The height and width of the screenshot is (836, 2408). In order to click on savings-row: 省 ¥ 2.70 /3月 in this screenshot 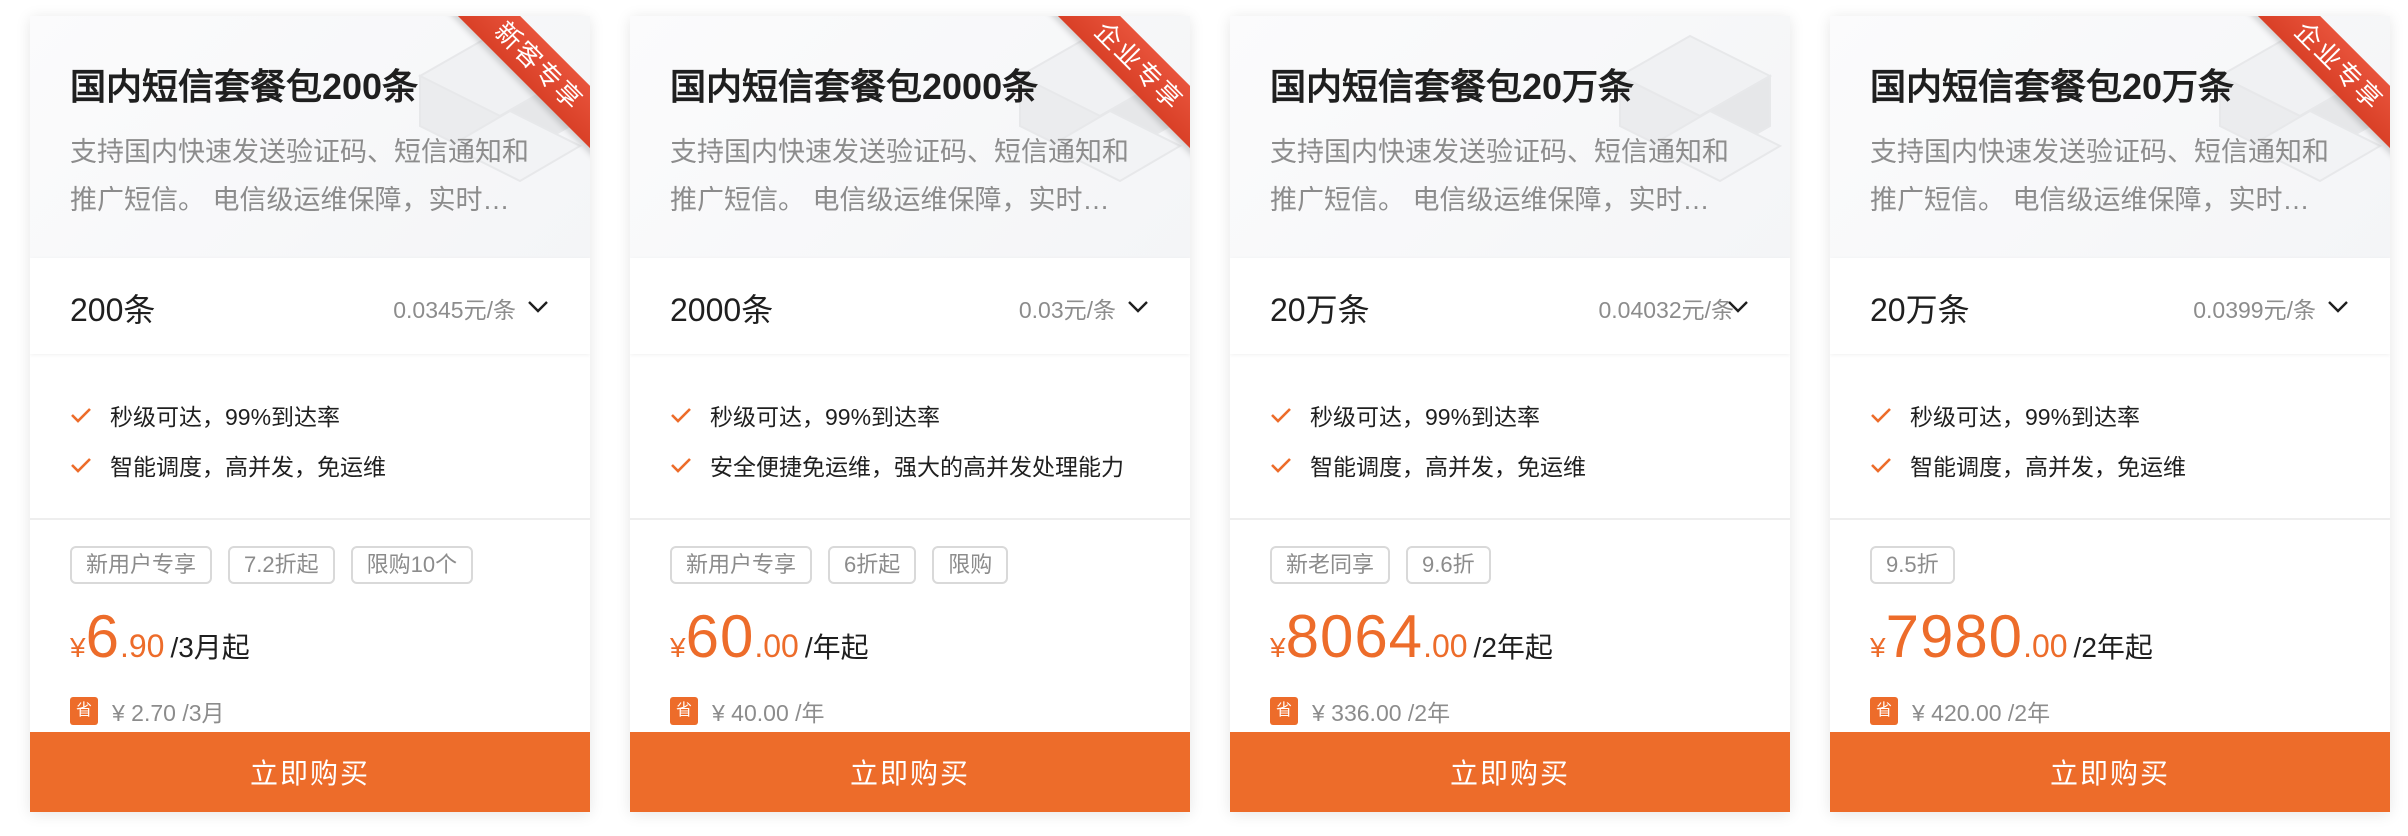, I will do `click(147, 711)`.